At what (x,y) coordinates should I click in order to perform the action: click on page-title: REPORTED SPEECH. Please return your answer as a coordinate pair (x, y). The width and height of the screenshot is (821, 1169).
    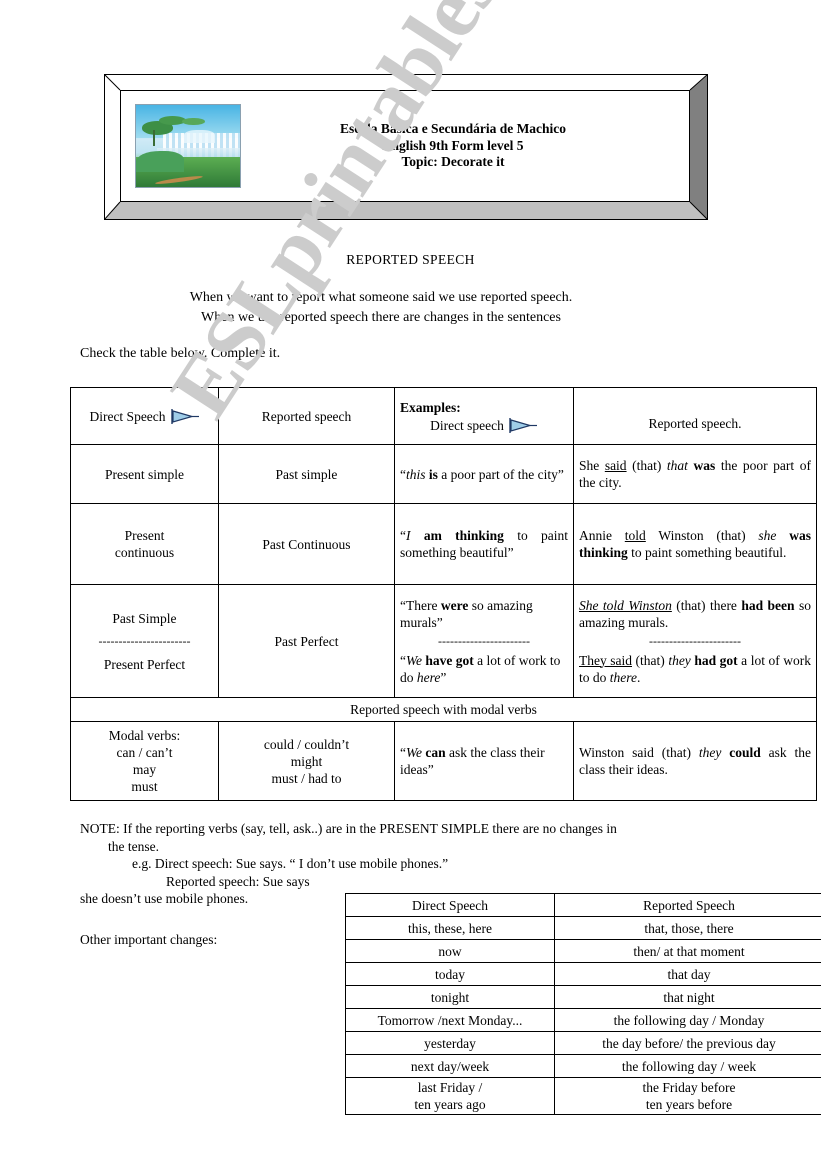
    Looking at the image, I should click on (410, 259).